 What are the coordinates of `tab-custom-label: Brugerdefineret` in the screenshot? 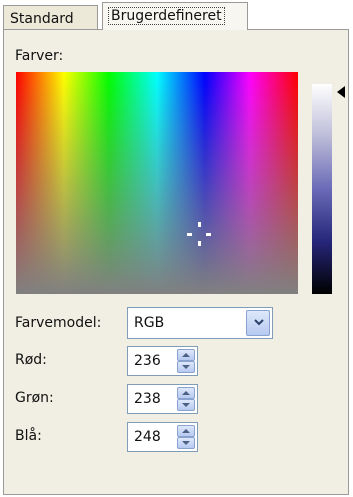 It's located at (166, 16).